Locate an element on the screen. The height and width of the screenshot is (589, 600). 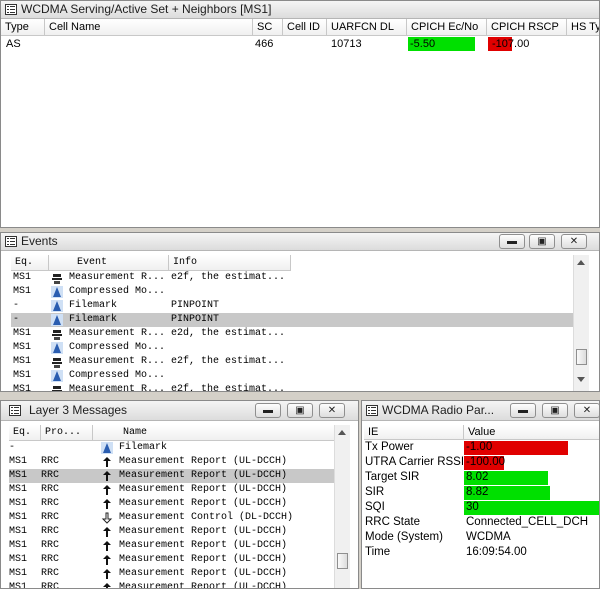
scroll-down-icon is located at coordinates (581, 379).